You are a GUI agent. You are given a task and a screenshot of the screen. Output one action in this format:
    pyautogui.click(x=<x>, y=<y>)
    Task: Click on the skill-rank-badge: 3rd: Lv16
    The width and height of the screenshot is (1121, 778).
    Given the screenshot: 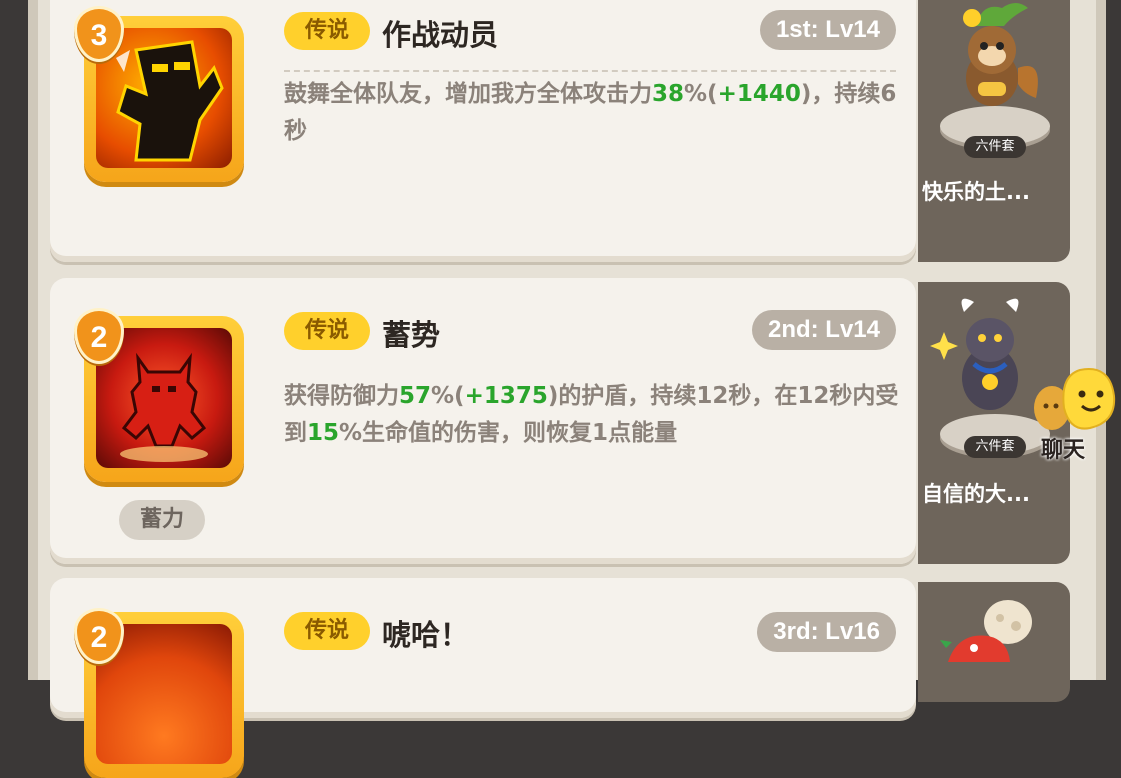 What is the action you would take?
    pyautogui.click(x=826, y=632)
    